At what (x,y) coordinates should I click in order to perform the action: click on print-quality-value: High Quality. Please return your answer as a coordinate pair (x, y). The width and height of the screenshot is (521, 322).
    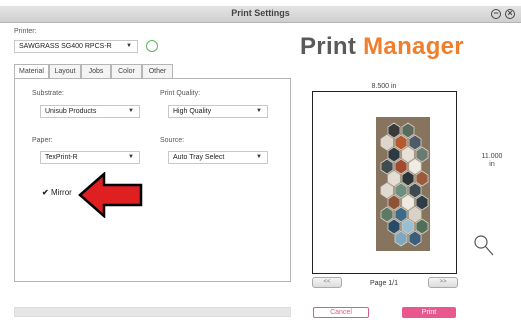
    Looking at the image, I should click on (192, 111).